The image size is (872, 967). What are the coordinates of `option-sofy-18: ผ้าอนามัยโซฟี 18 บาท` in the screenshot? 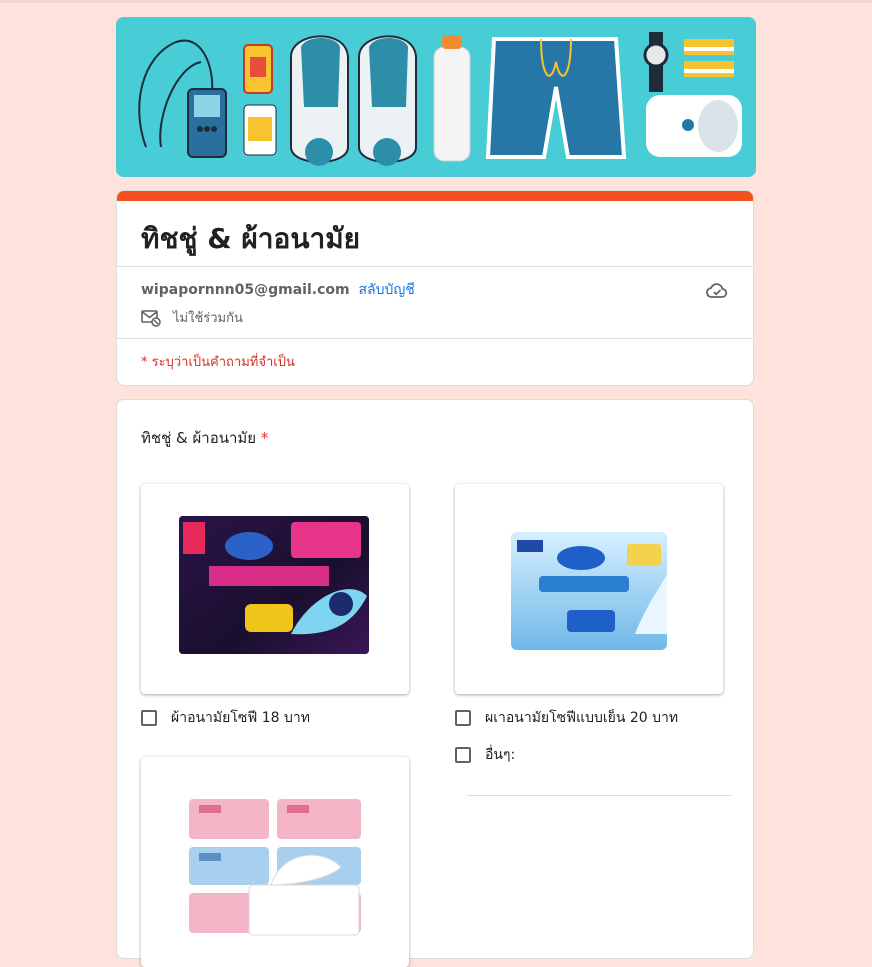 It's located at (225, 718).